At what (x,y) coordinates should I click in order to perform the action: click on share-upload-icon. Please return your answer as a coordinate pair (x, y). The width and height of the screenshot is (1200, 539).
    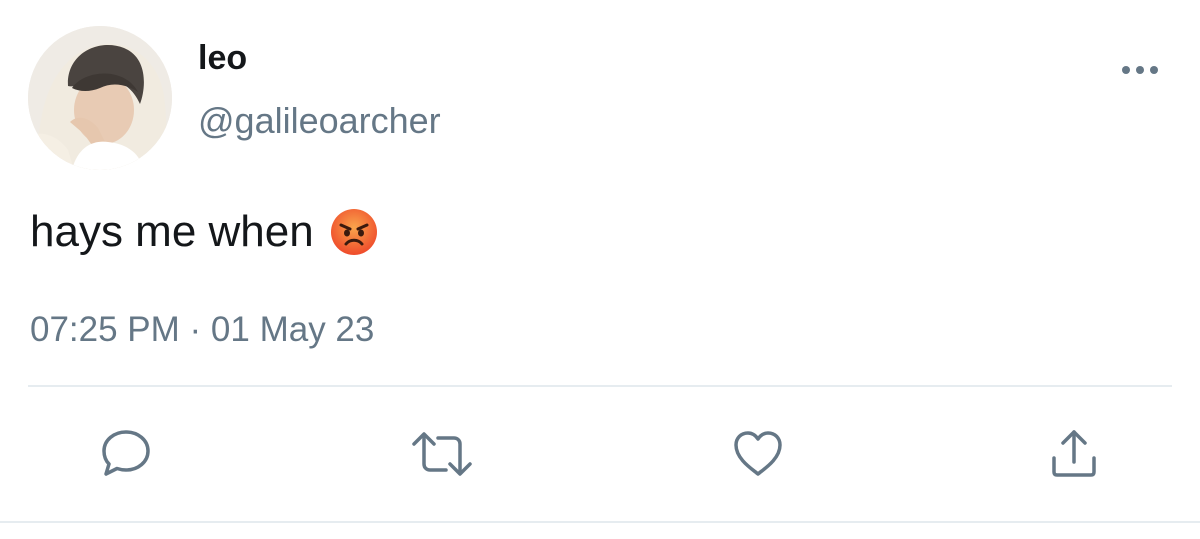
    Looking at the image, I should click on (1074, 453).